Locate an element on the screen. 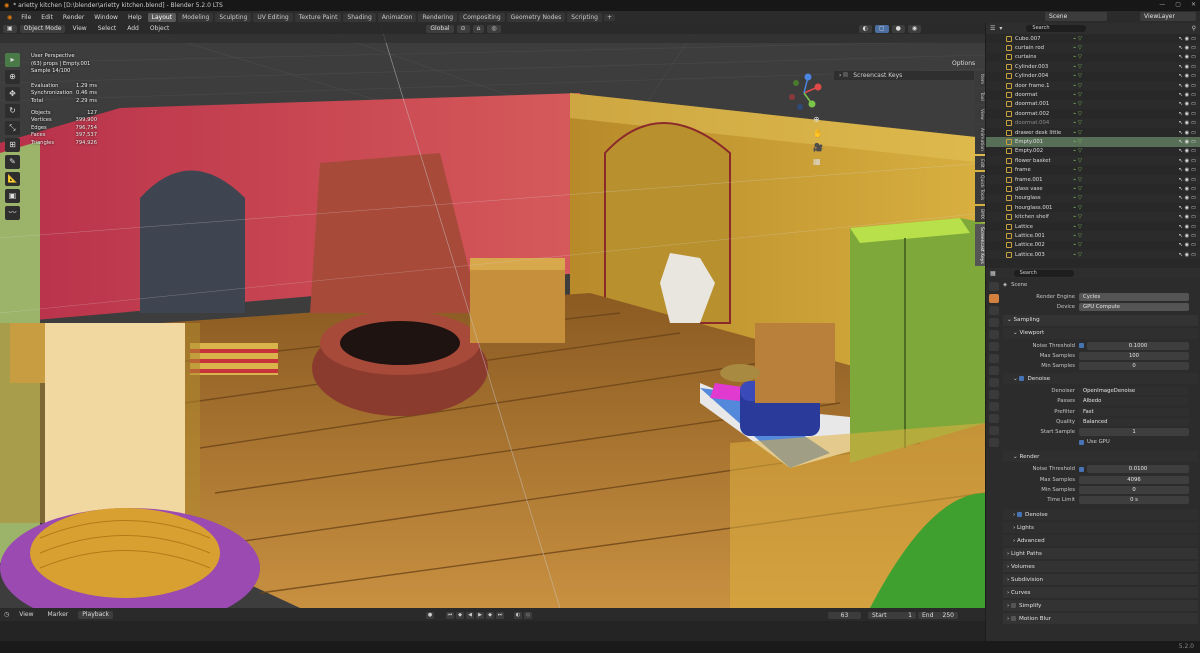 The width and height of the screenshot is (1200, 653). vp-max-samples-field: 100 is located at coordinates (1134, 355).